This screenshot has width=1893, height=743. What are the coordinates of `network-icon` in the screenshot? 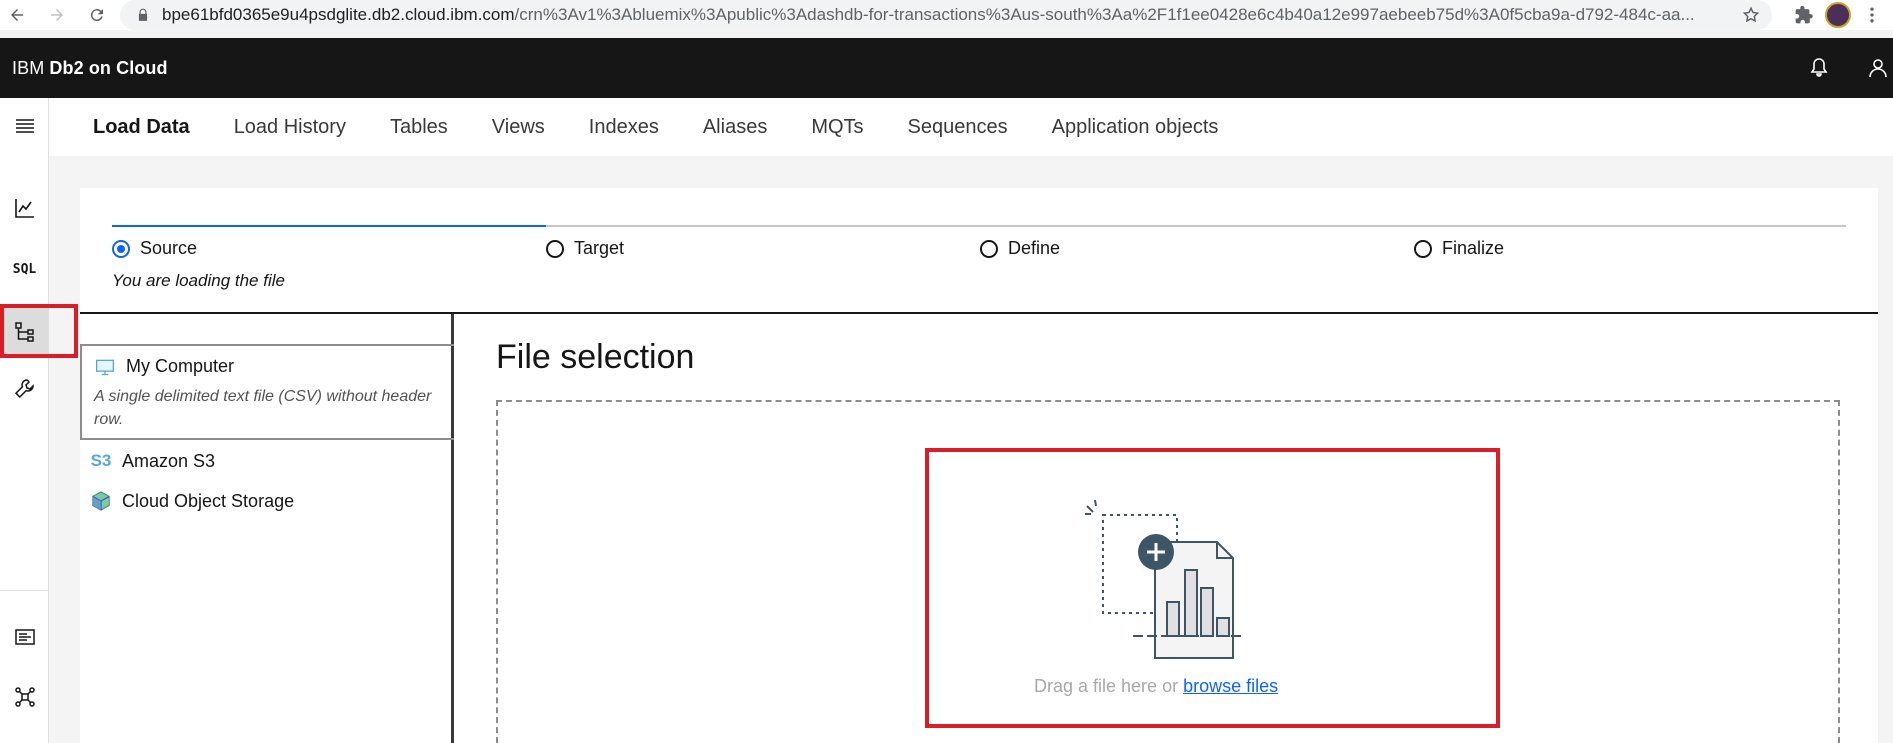 It's located at (24, 697).